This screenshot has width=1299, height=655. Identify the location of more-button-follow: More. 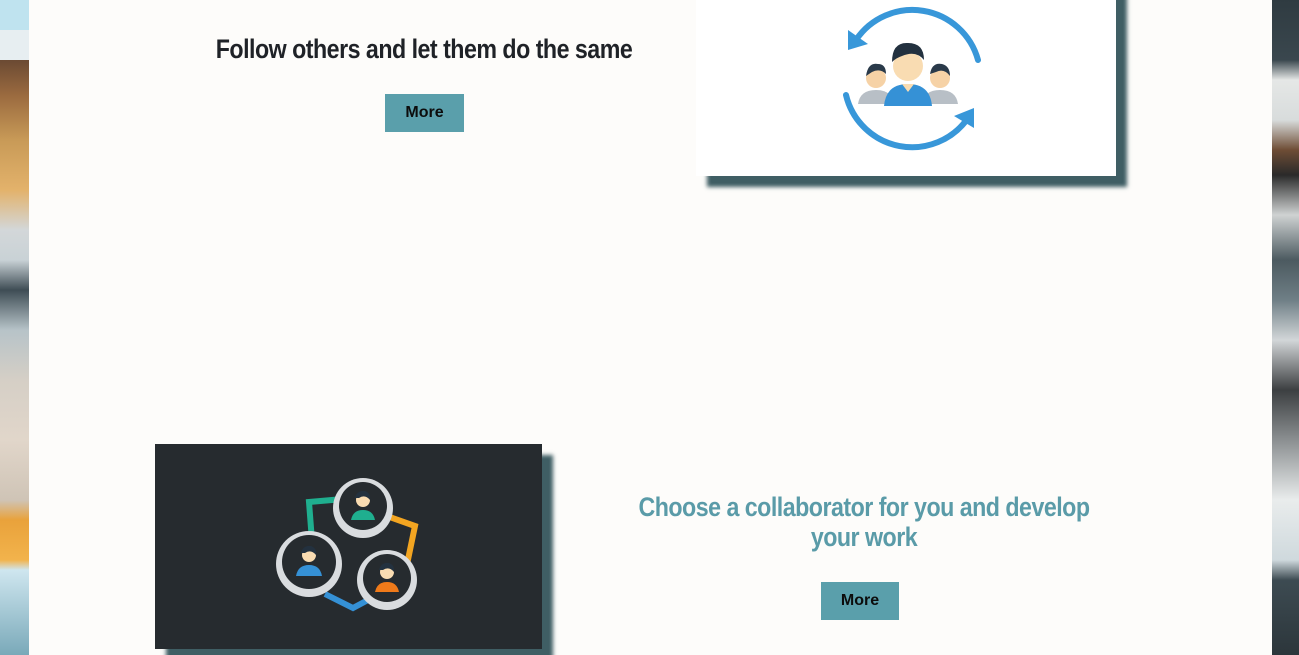
(424, 113).